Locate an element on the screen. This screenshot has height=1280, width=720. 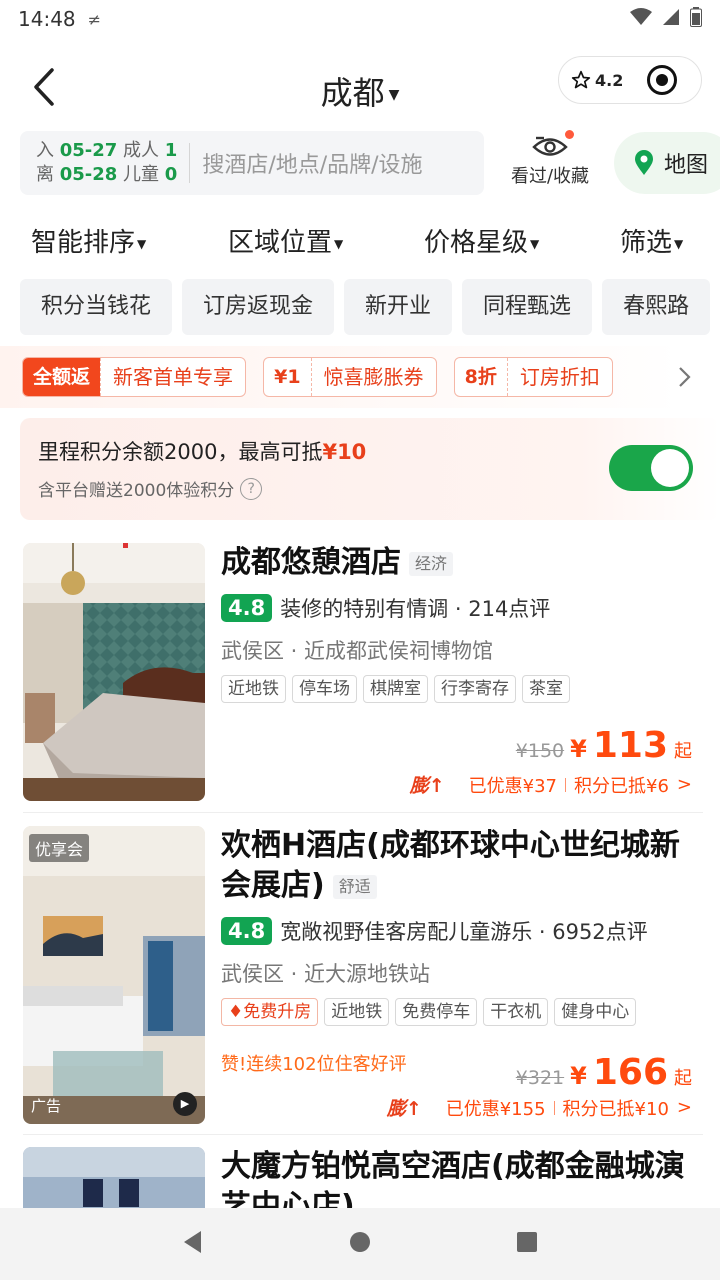
hotel-name: 成都悠憩酒店 经济 is located at coordinates (461, 563).